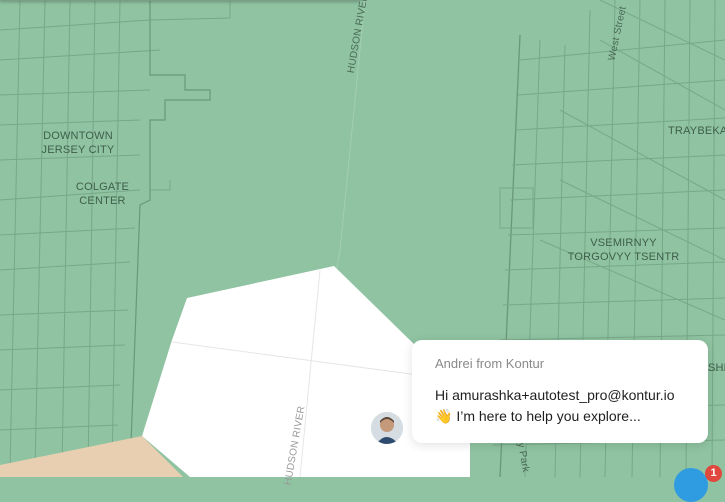  I want to click on map-label-shl: SHL, so click(716, 368).